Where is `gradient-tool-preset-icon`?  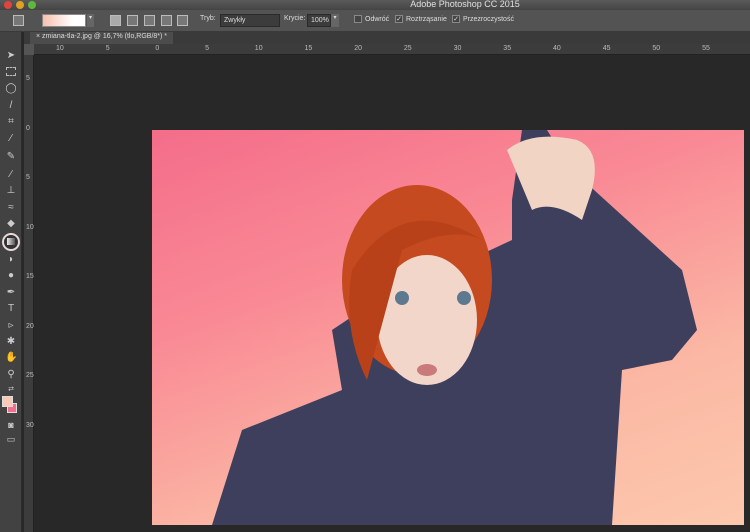
gradient-tool-preset-icon is located at coordinates (18, 20).